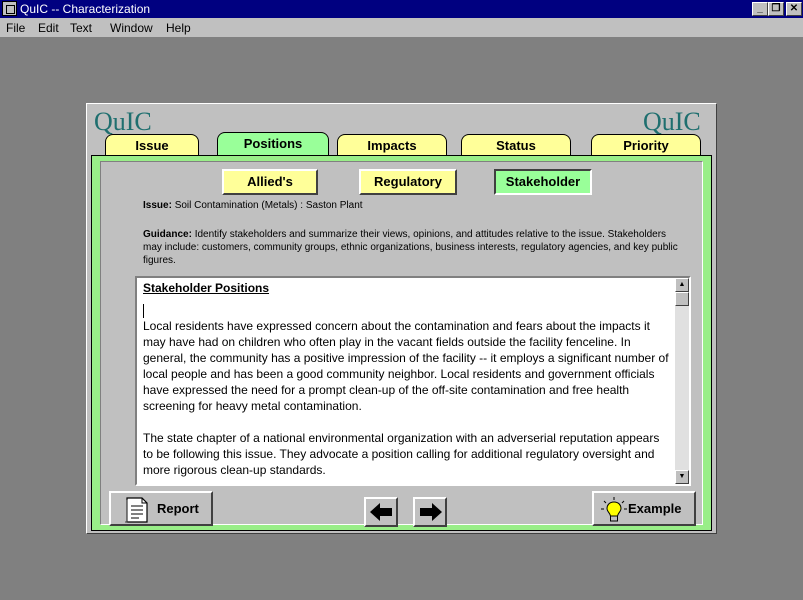  I want to click on subtab-stakeholder: Stakeholder, so click(543, 182).